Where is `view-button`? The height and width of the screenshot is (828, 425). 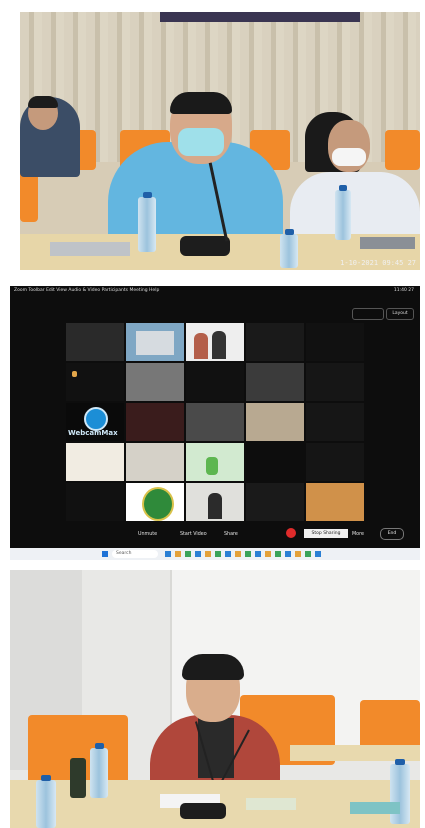 view-button is located at coordinates (368, 314).